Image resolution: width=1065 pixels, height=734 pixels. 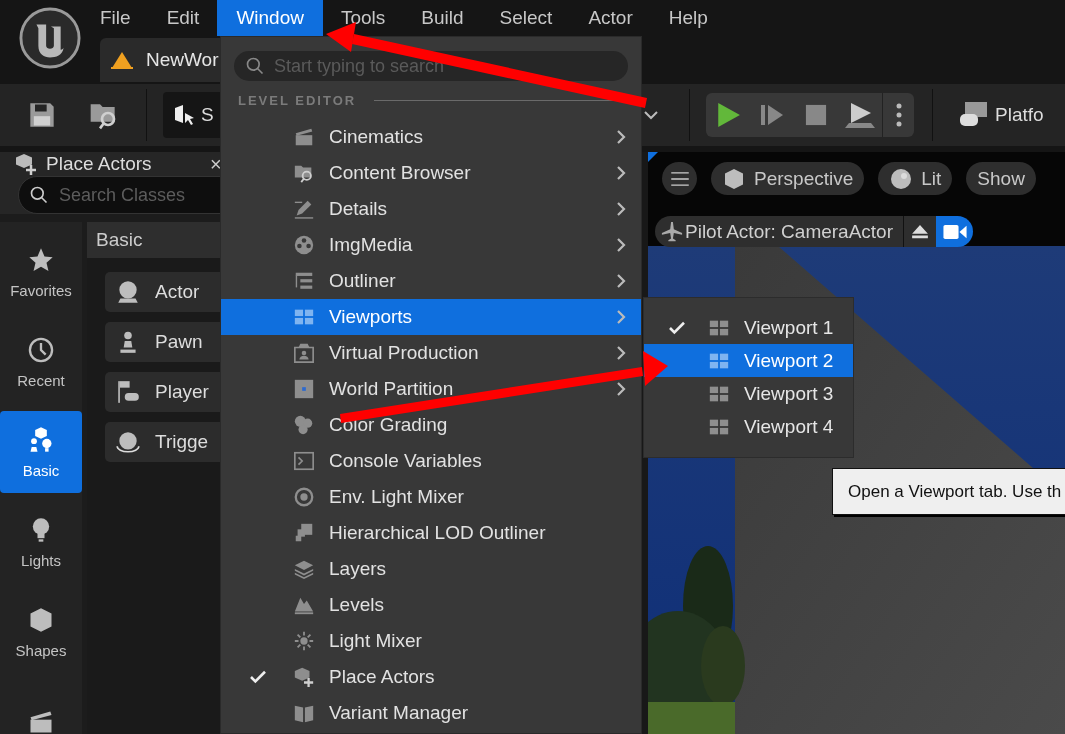 What do you see at coordinates (431, 533) in the screenshot?
I see `menu-item: Hierarchical LOD Outliner` at bounding box center [431, 533].